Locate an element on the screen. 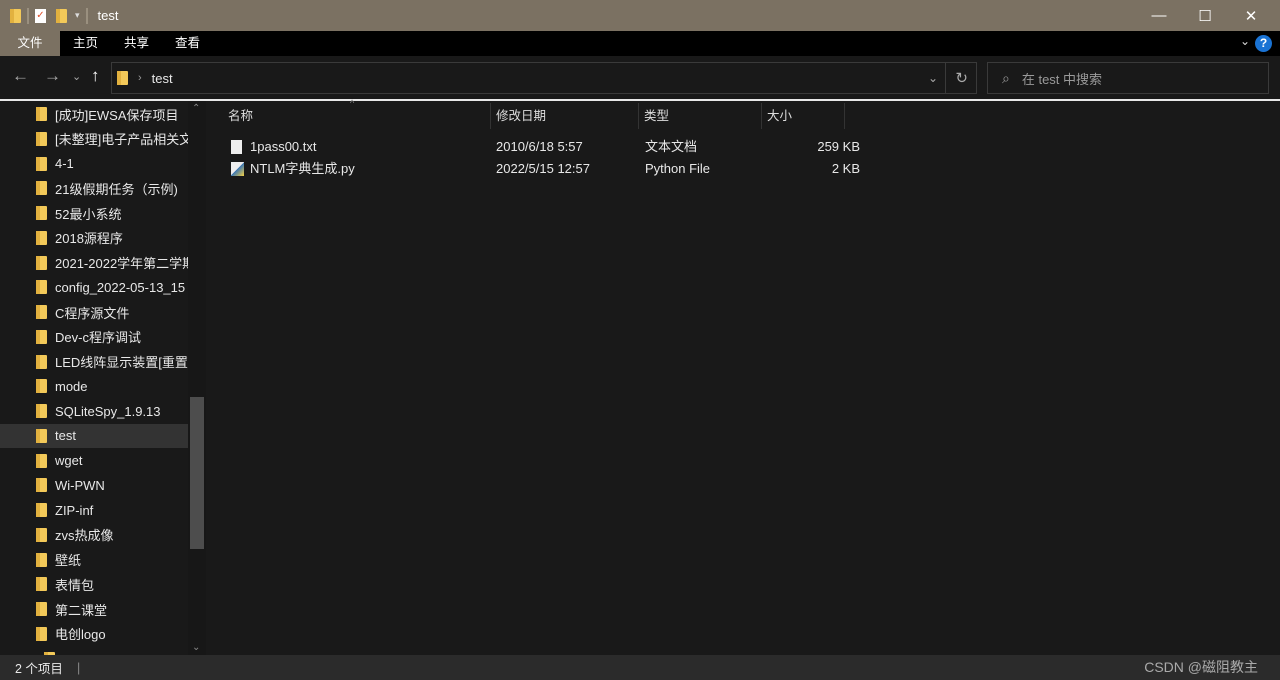 The image size is (1280, 680). sidebar-item-label: 21级假期任务（示例) is located at coordinates (116, 189).